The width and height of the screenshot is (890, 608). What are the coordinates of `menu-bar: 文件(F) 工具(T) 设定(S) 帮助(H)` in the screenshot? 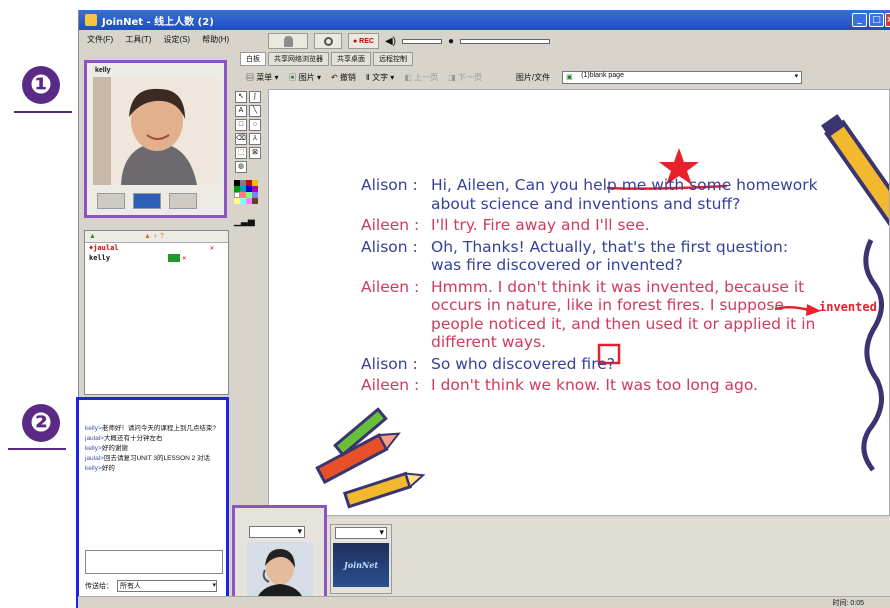 It's located at (166, 39).